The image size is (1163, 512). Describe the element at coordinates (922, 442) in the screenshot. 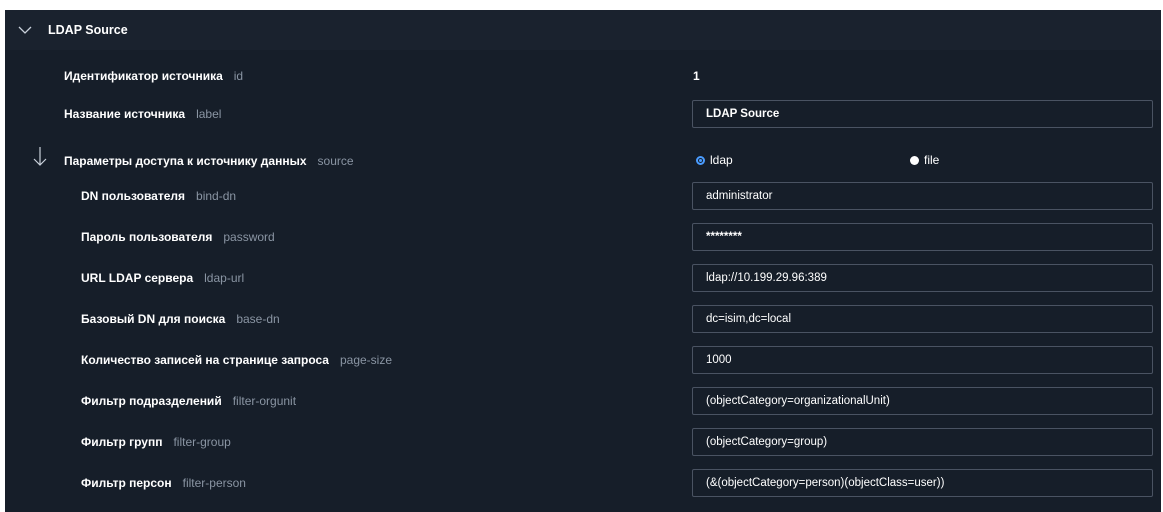

I see `filter-group-input: (objectCategory=group)` at that location.